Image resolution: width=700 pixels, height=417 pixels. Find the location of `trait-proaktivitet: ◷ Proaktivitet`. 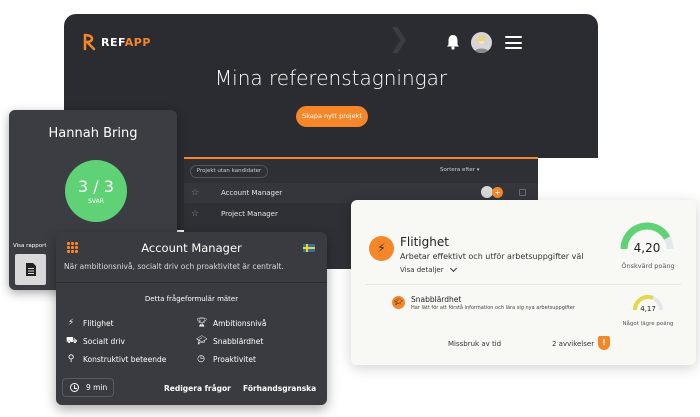

trait-proaktivitet: ◷ Proaktivitet is located at coordinates (226, 359).